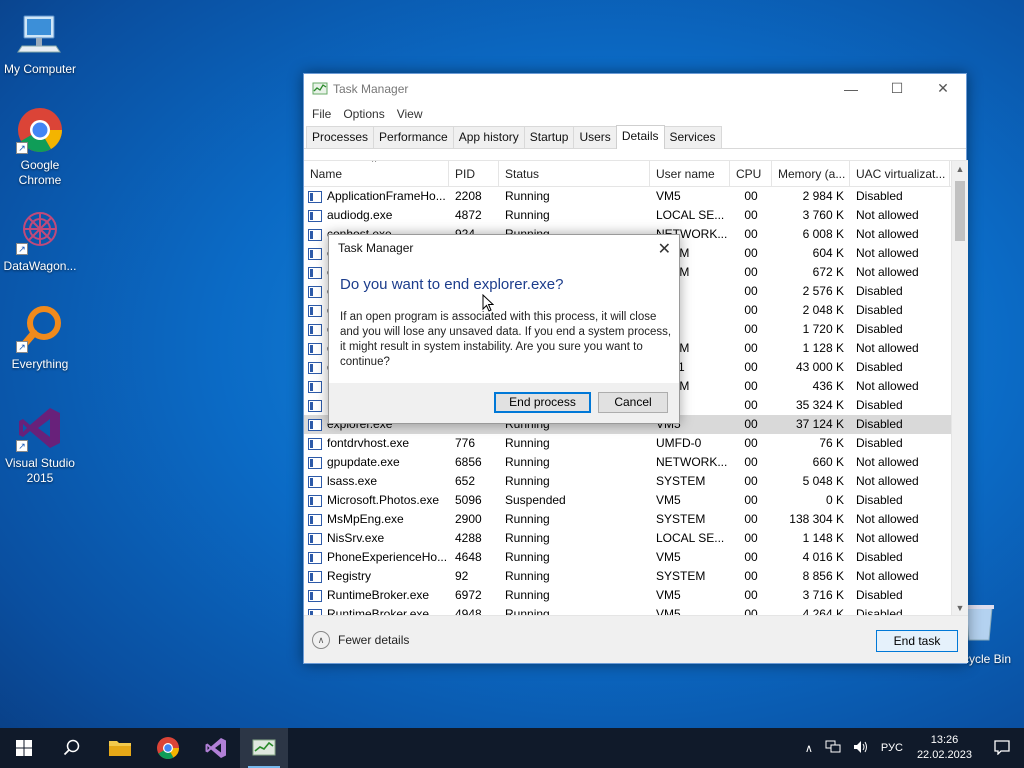 This screenshot has height=768, width=1024. I want to click on cell-name: gpupdate.exe, so click(376, 462).